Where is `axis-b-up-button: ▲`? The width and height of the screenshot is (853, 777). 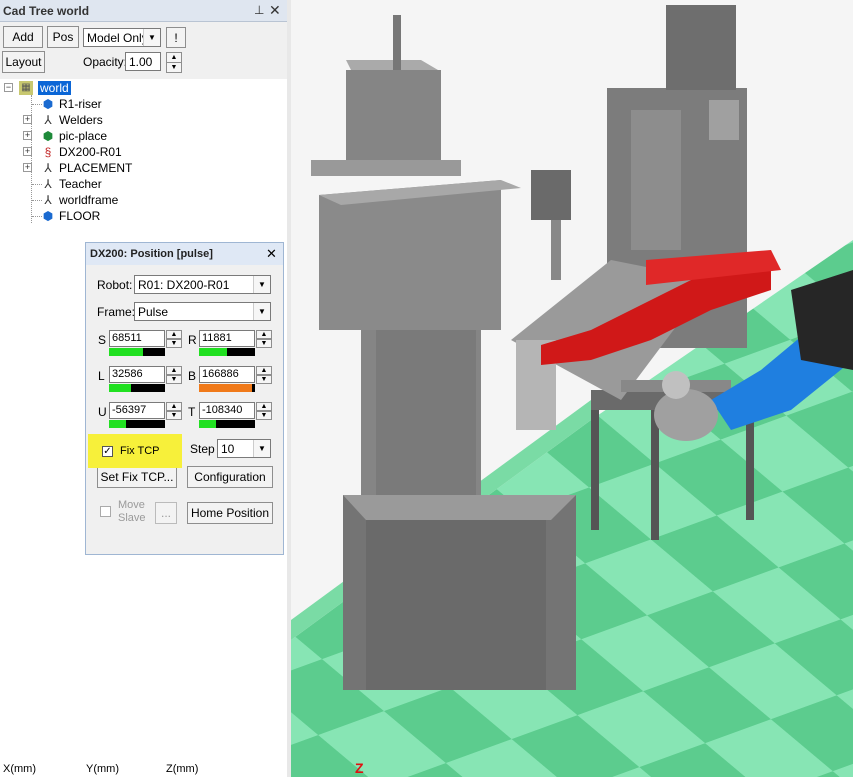 axis-b-up-button: ▲ is located at coordinates (264, 370).